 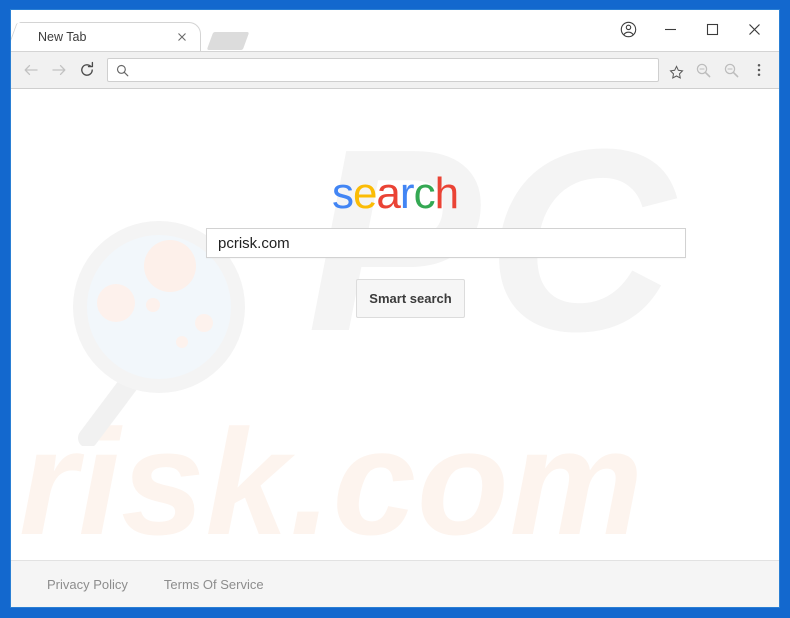 I want to click on logo-letter-h: h, so click(x=447, y=193).